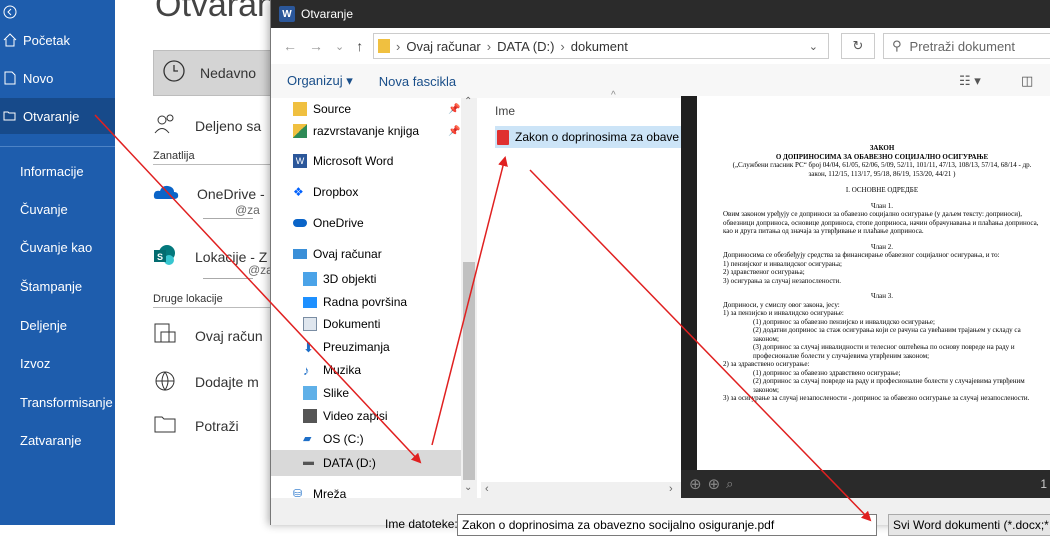  I want to click on nav-item-word: W Microsoft Word, so click(389, 161).